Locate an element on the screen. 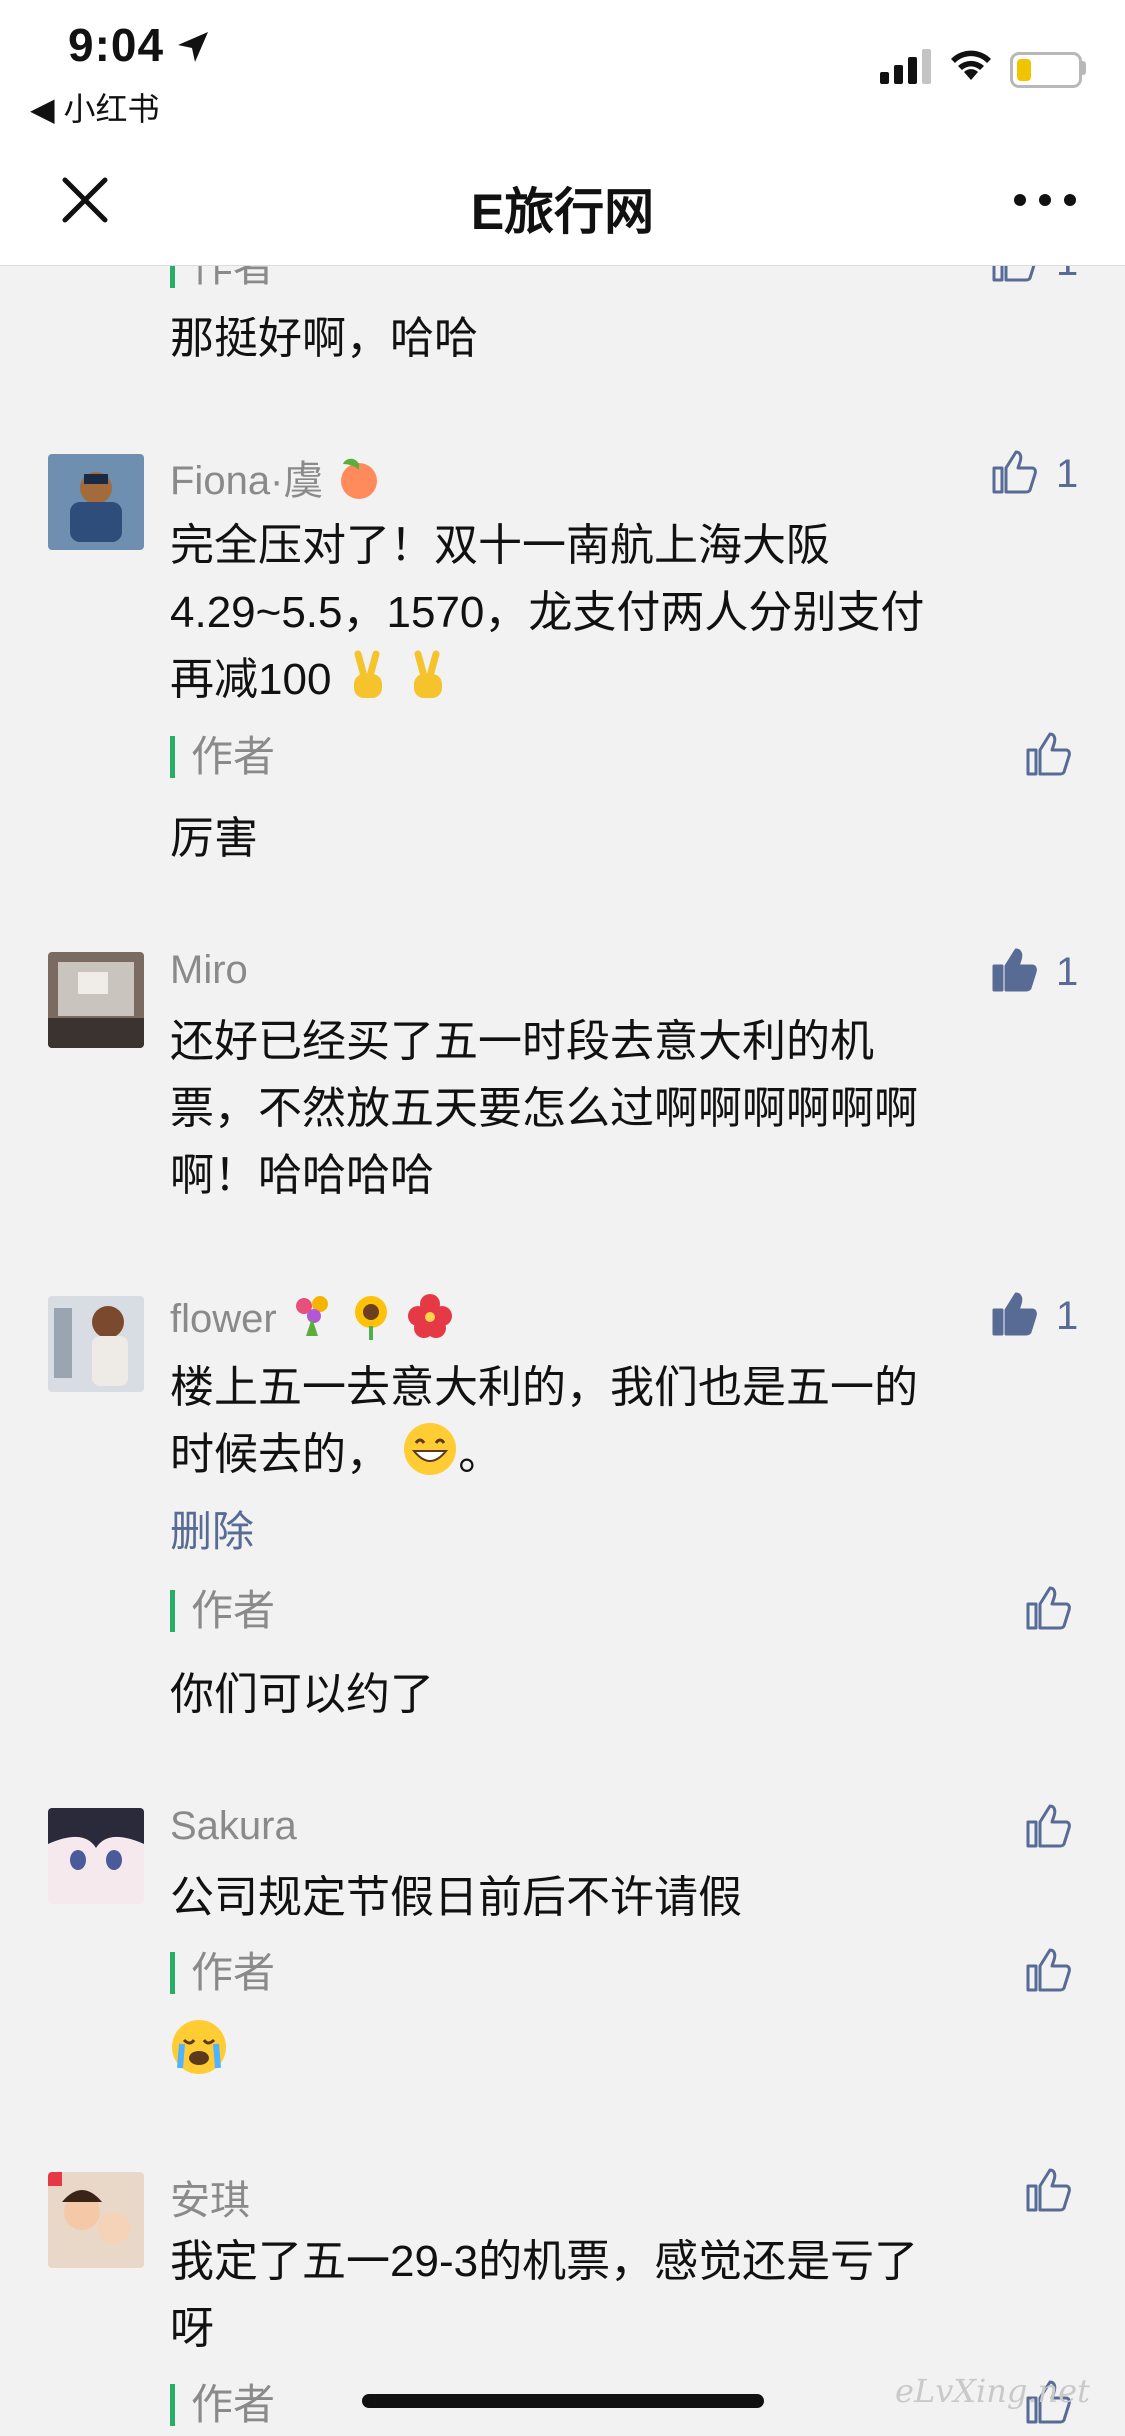 Image resolution: width=1125 pixels, height=2436 pixels. navigation-bar: E旅行网 is located at coordinates (562, 208).